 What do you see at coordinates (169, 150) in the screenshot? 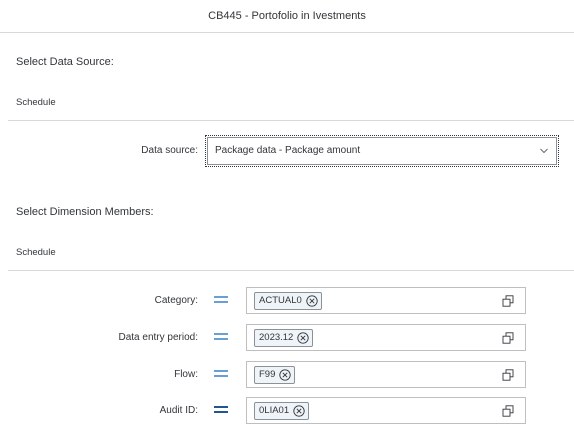
I see `data-source-label: Data source:` at bounding box center [169, 150].